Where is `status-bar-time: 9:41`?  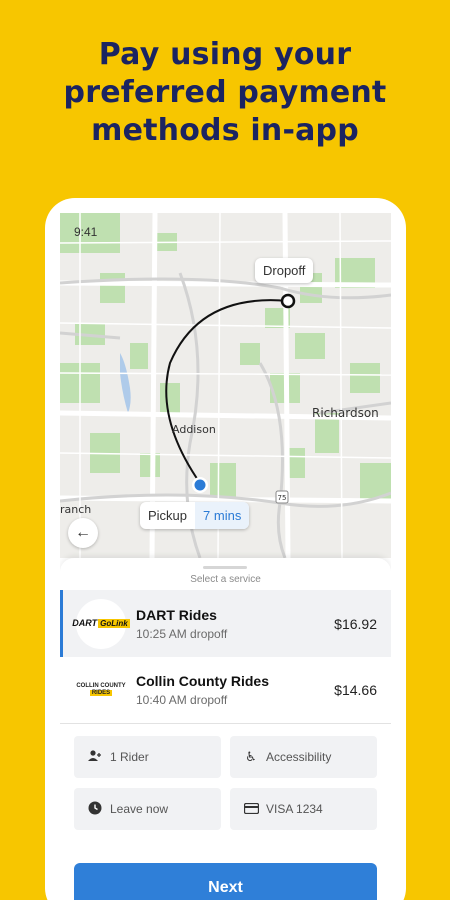
status-bar-time: 9:41 is located at coordinates (86, 232).